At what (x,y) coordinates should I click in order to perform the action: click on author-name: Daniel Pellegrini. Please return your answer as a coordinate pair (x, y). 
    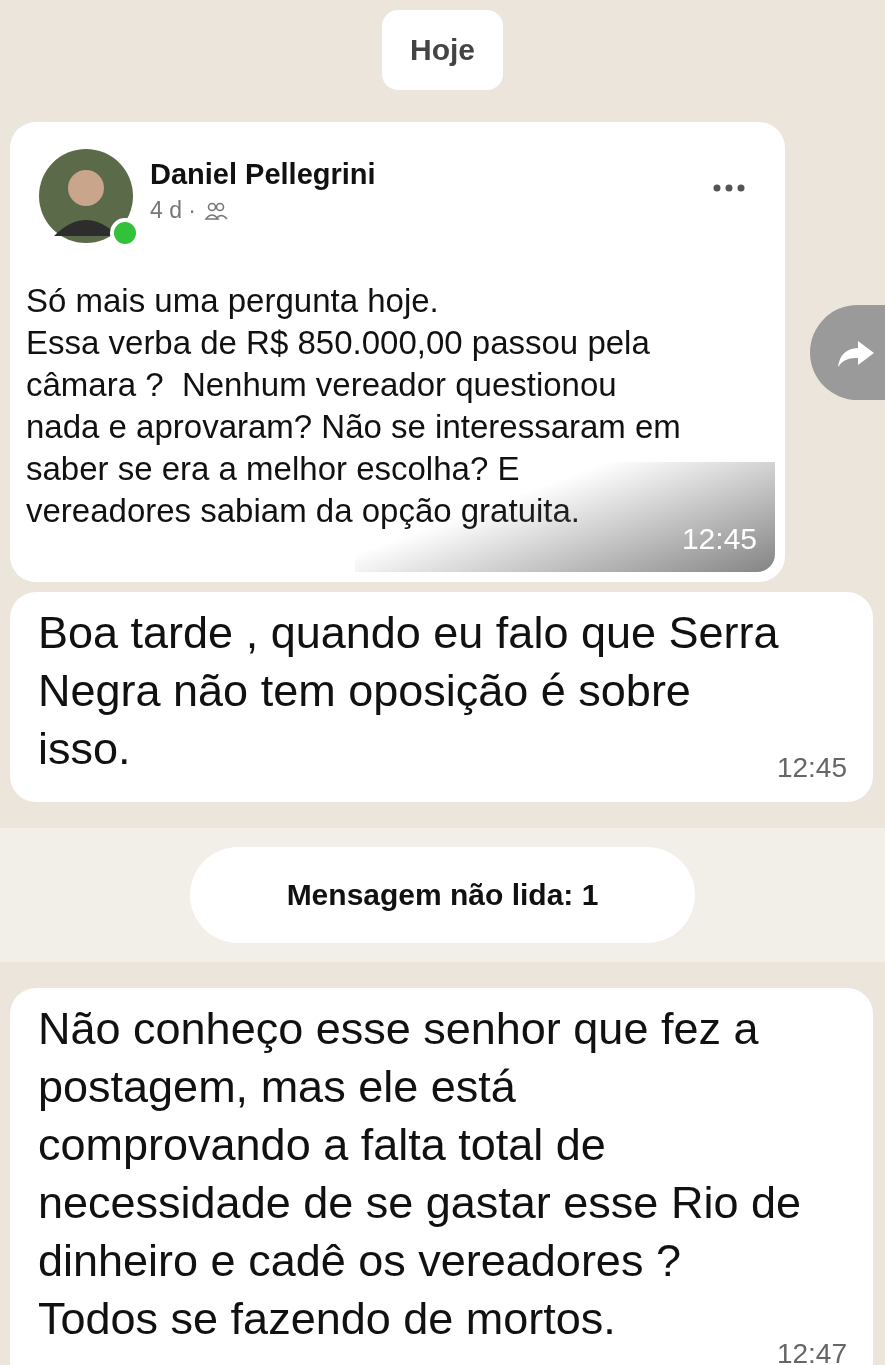
    Looking at the image, I should click on (263, 174).